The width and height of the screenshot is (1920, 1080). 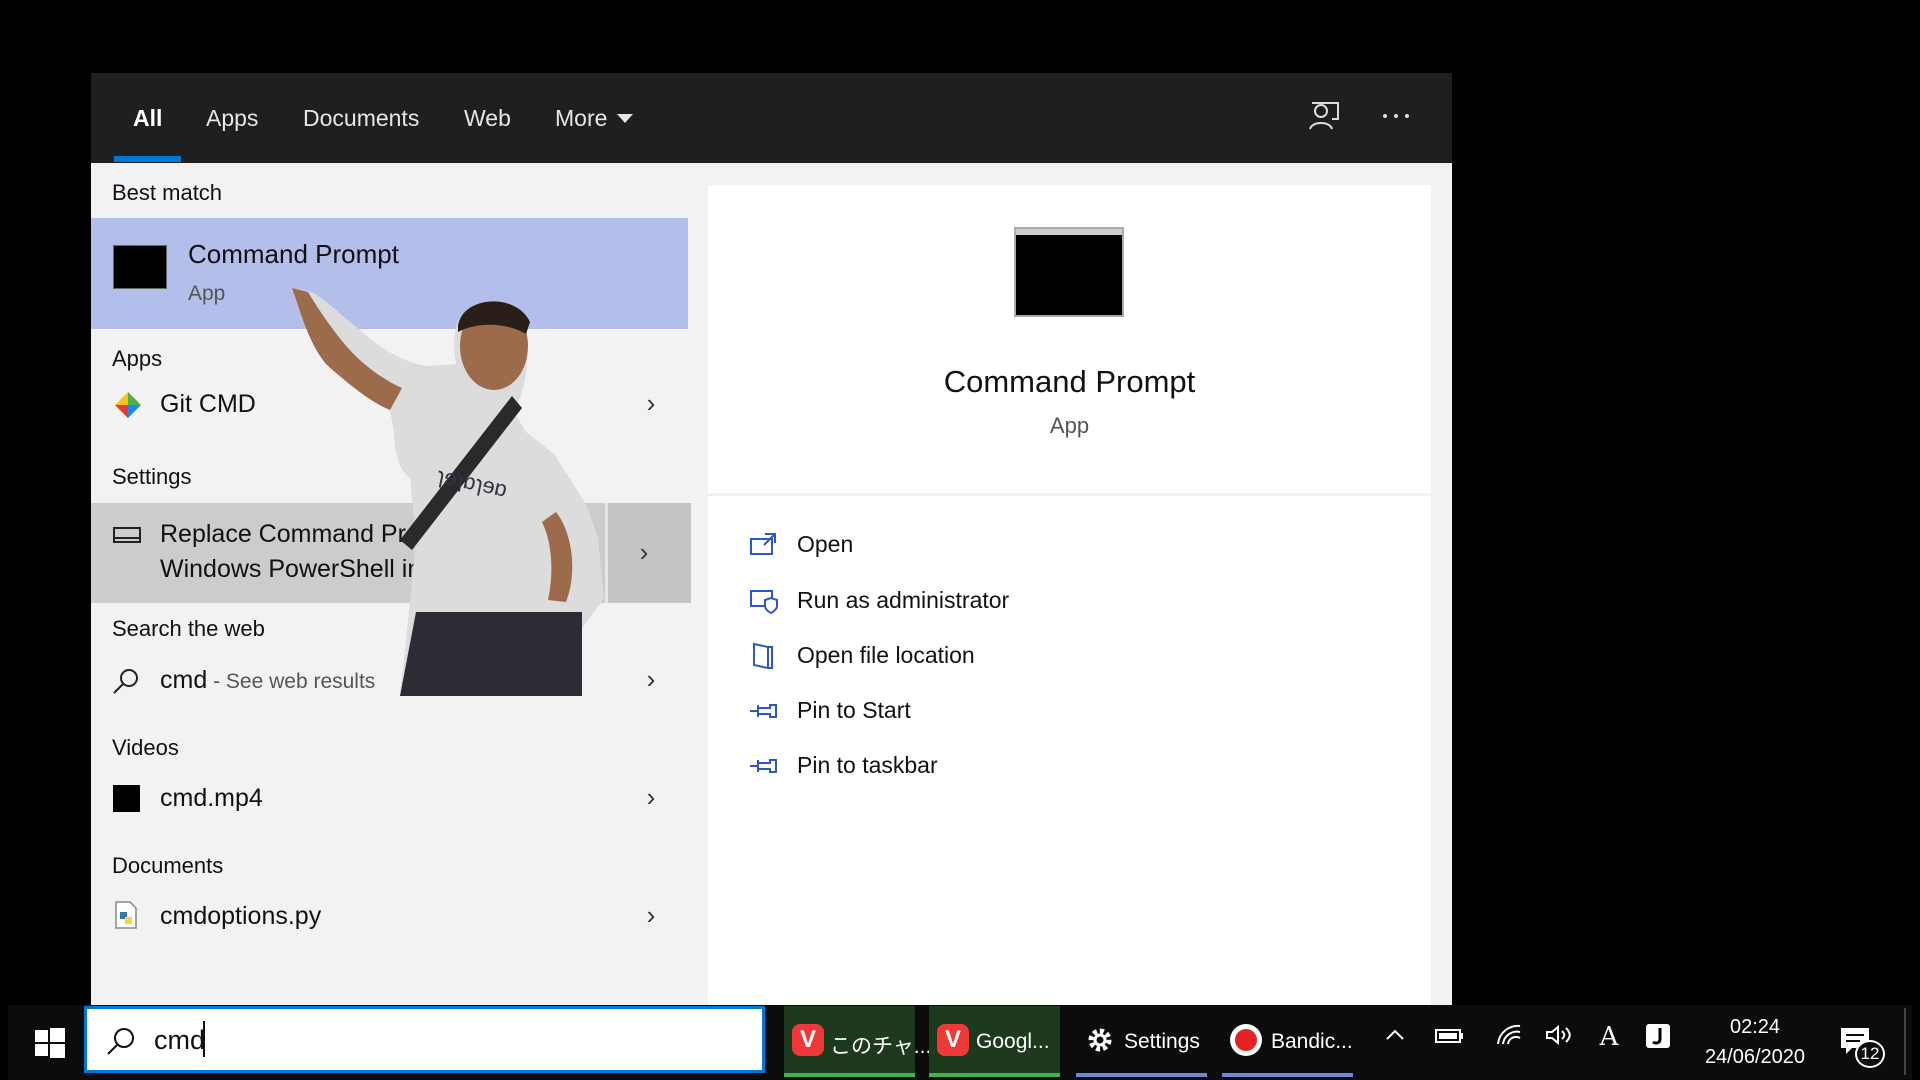 I want to click on ime-indicator: A, so click(x=1609, y=1037).